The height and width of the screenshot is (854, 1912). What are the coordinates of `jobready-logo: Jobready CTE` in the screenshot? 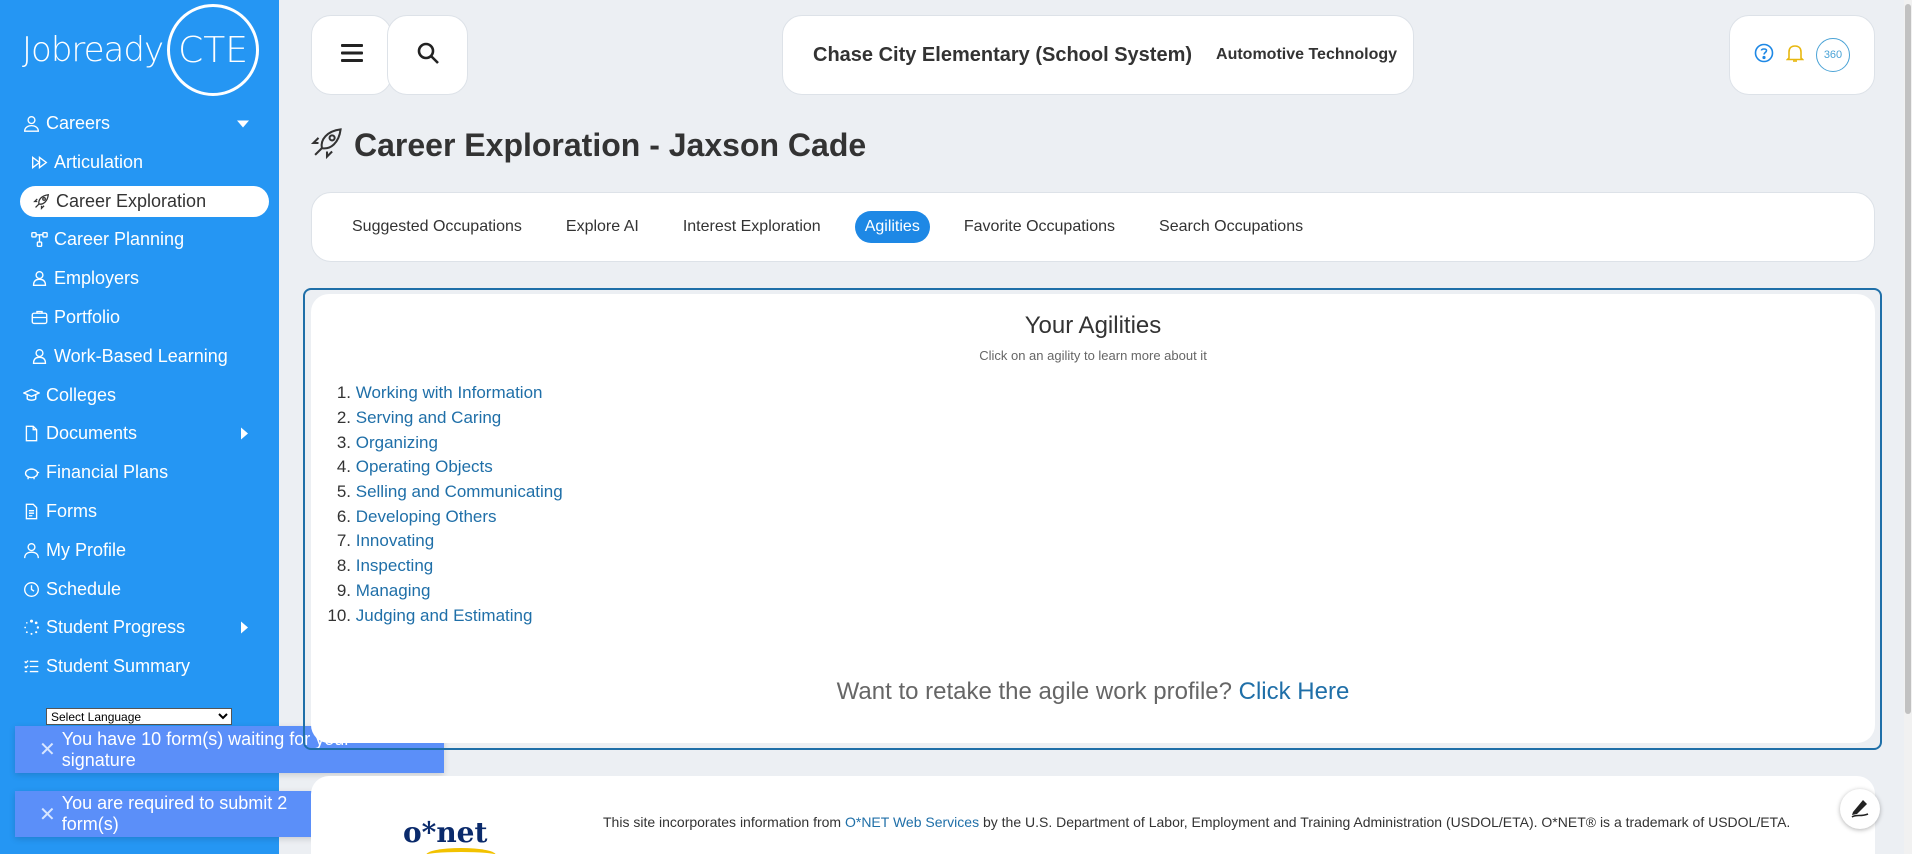 It's located at (141, 50).